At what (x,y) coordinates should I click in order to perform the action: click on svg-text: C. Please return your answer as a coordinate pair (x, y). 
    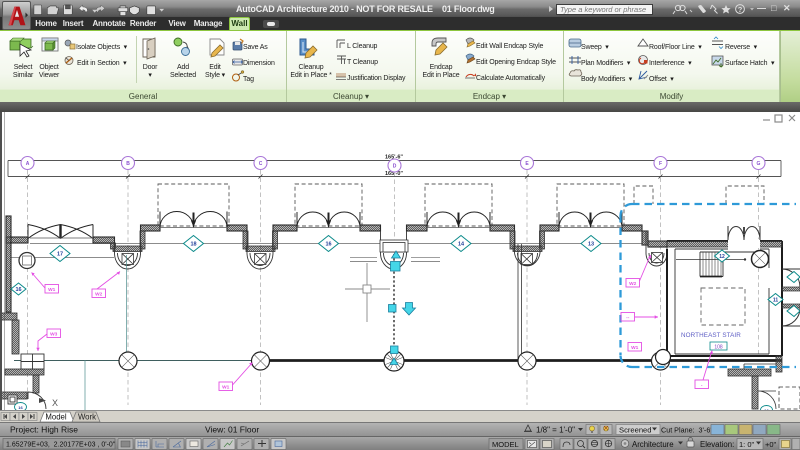
    Looking at the image, I should click on (261, 164).